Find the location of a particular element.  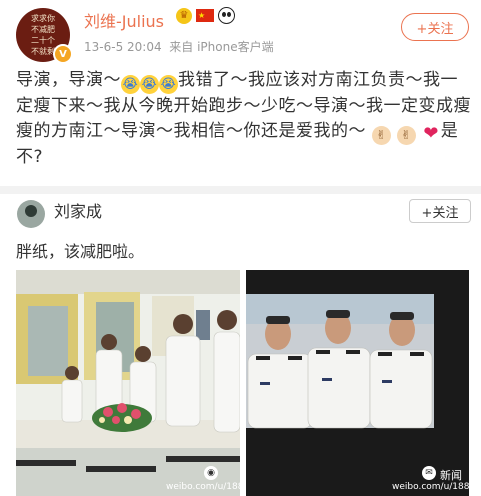

post-meta: 13-6-5 20:04 来自 iPhone客户端 is located at coordinates (179, 46).